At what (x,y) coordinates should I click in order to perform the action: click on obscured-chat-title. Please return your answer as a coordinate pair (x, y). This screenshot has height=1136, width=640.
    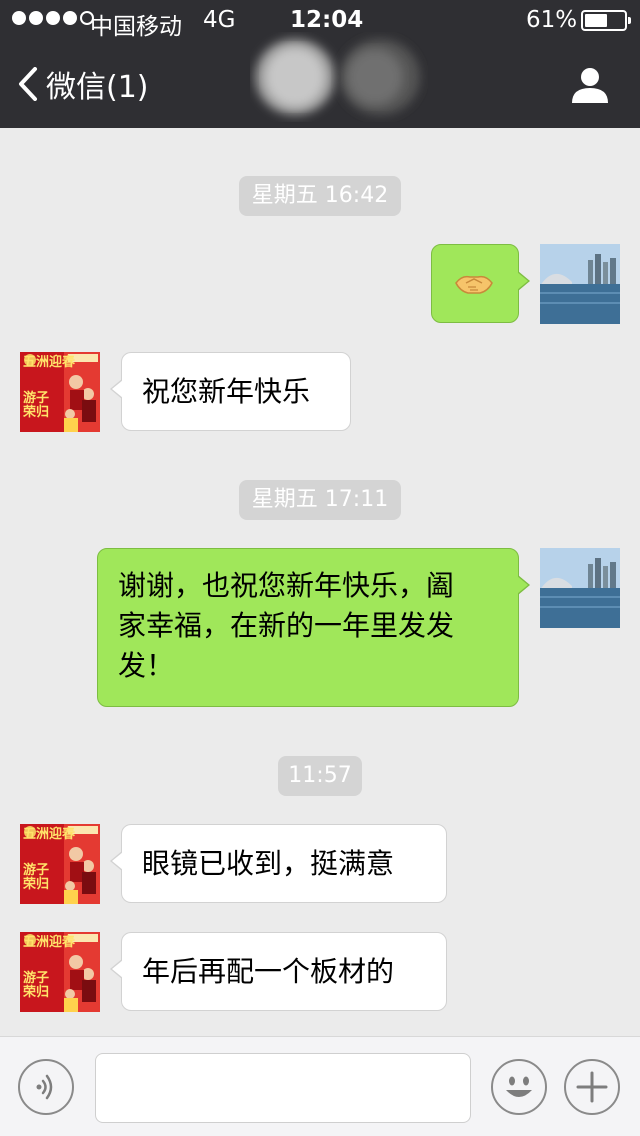
    Looking at the image, I should click on (337, 77).